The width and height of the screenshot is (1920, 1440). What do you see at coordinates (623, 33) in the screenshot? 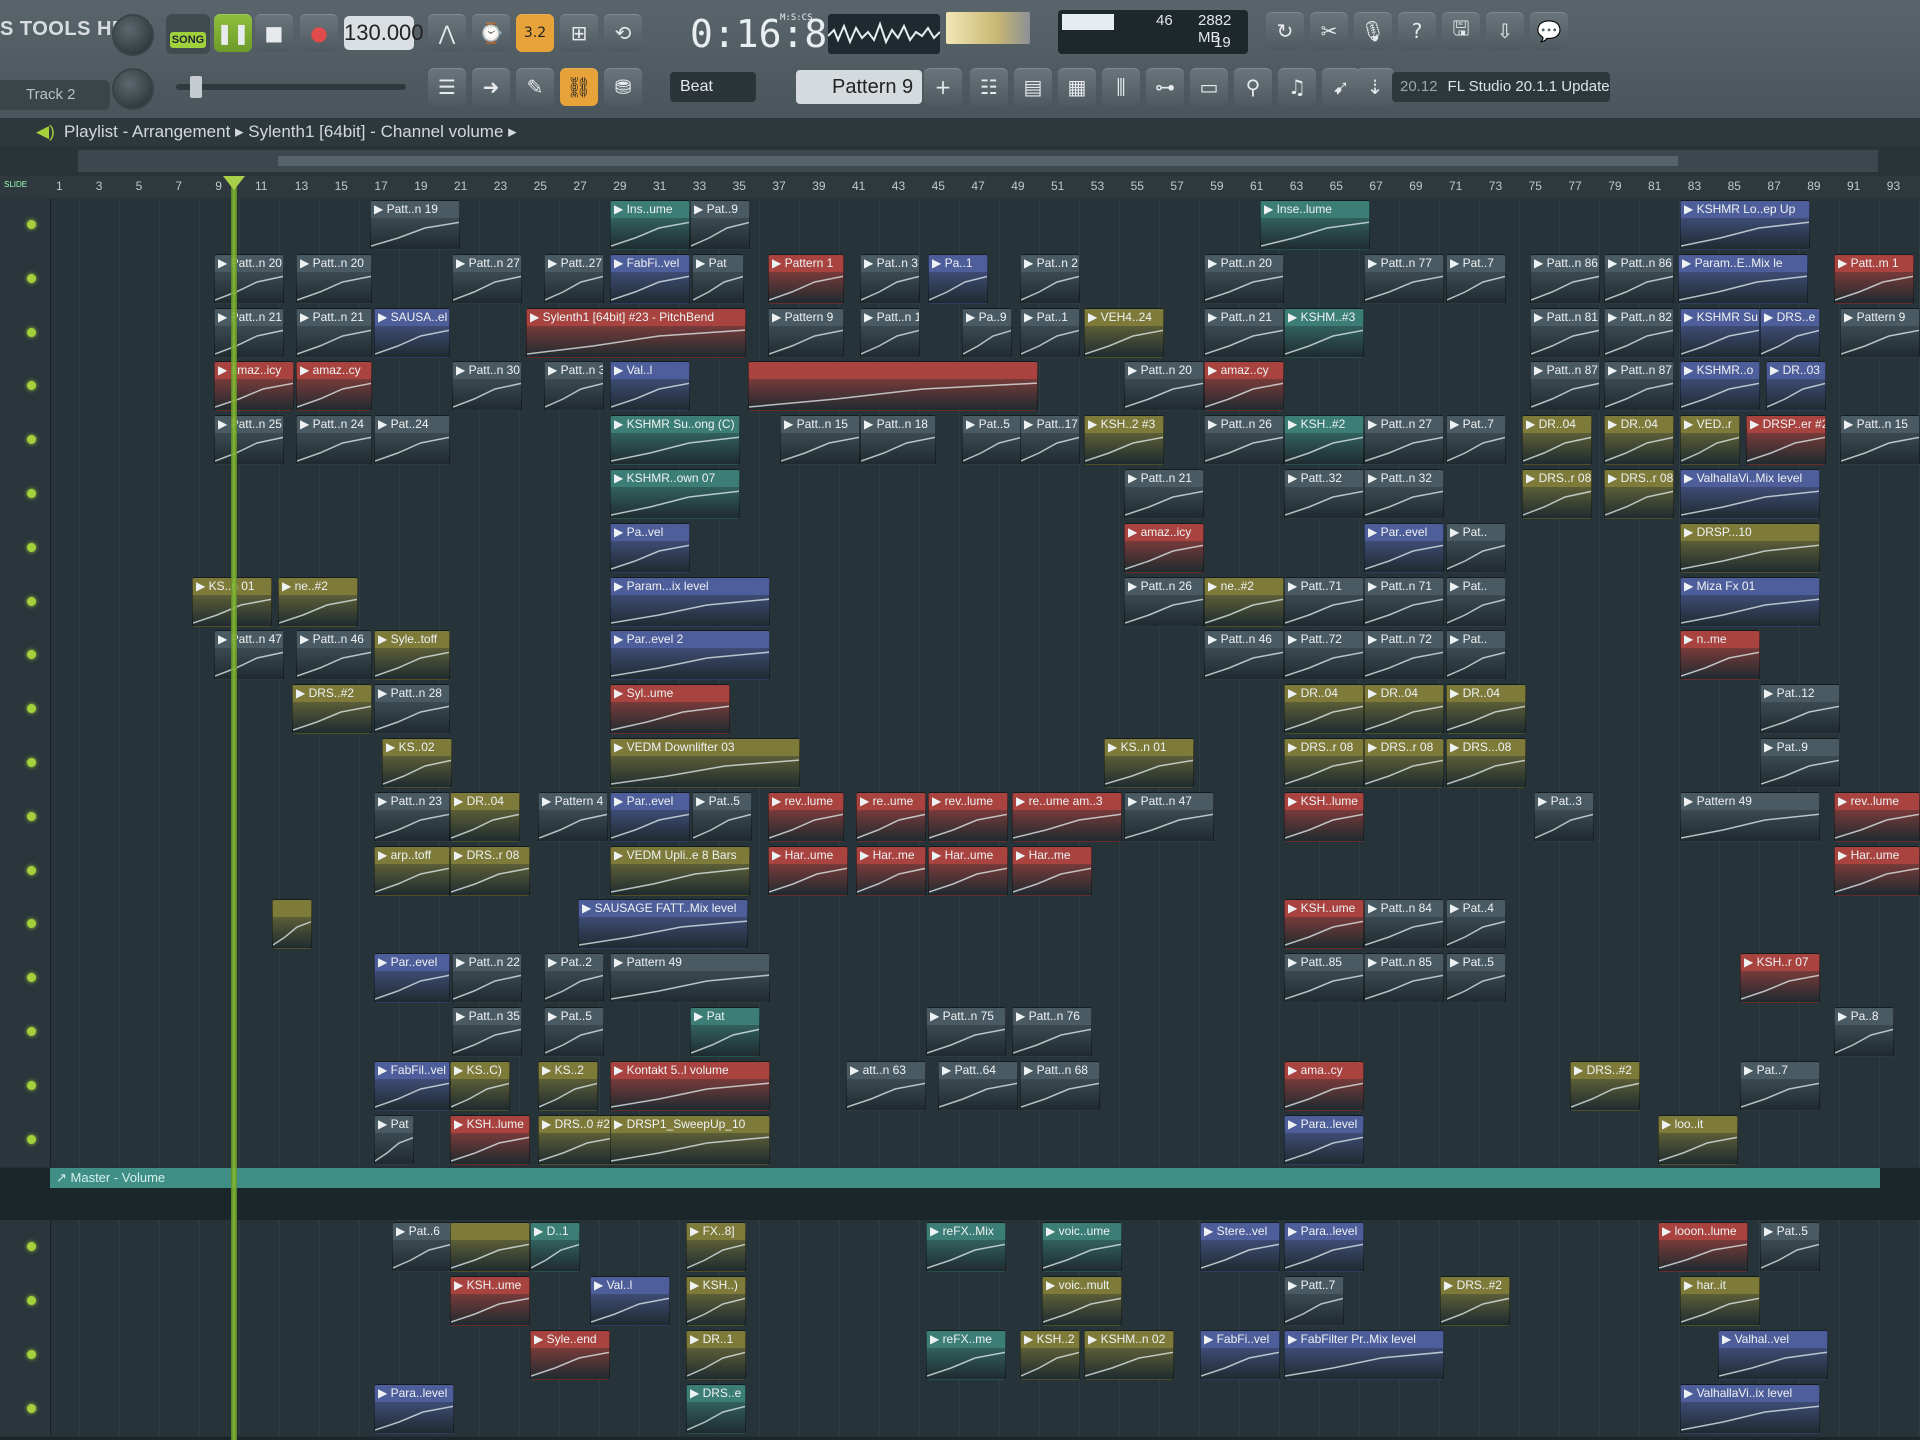
I see `loop-record-icon: ⟲` at bounding box center [623, 33].